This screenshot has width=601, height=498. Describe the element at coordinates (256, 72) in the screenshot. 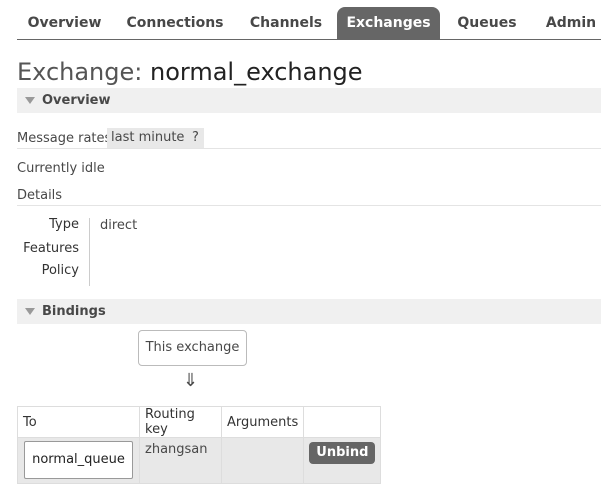

I see `exchange-name: normal_exchange` at that location.